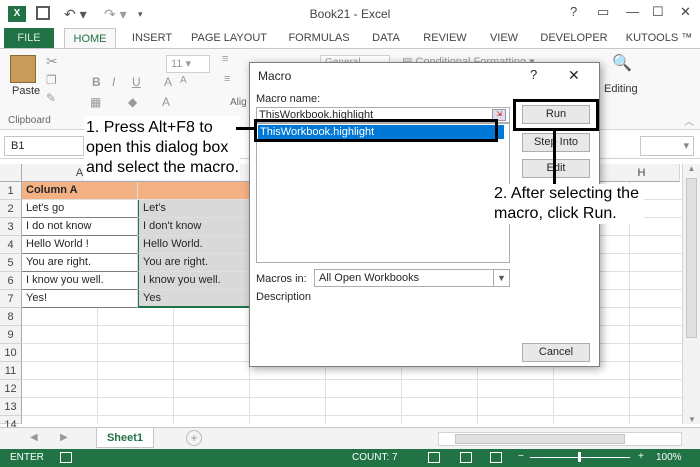 This screenshot has height=467, width=700. What do you see at coordinates (445, 38) in the screenshot?
I see `tab-review: REVIEW` at bounding box center [445, 38].